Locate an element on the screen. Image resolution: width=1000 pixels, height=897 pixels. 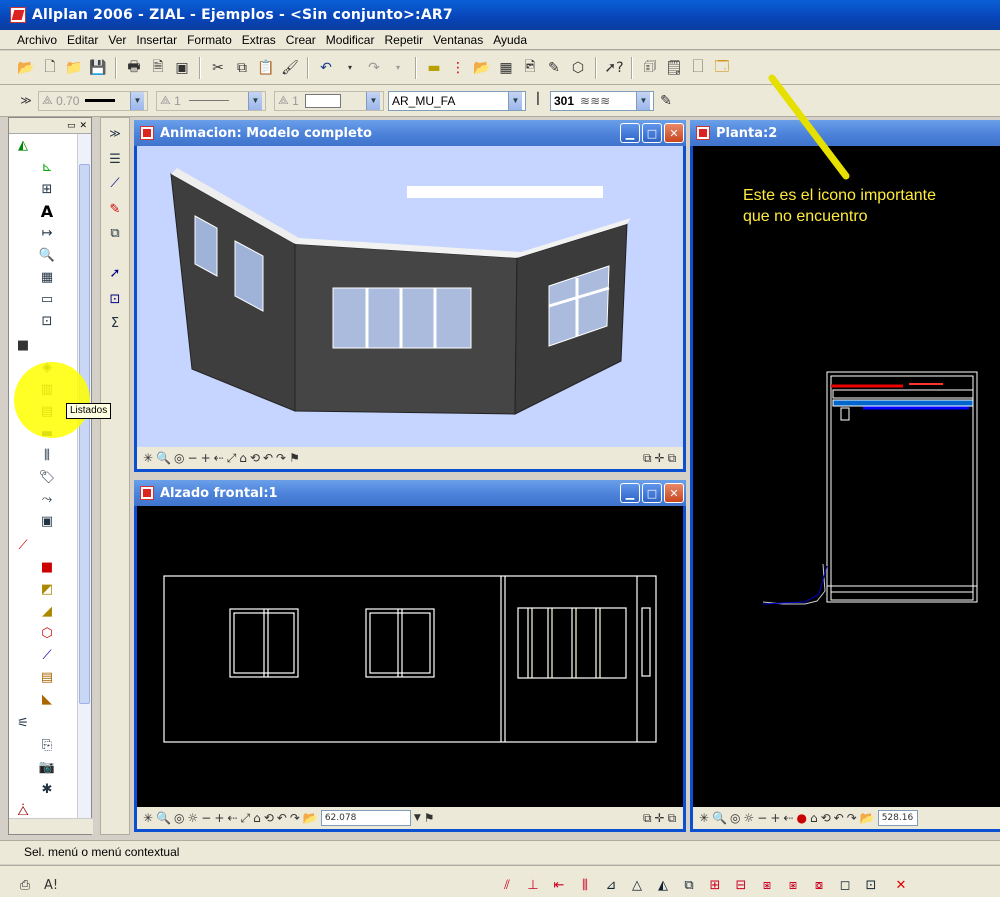
red-pen-icon: ✎ is located at coordinates (115, 209).